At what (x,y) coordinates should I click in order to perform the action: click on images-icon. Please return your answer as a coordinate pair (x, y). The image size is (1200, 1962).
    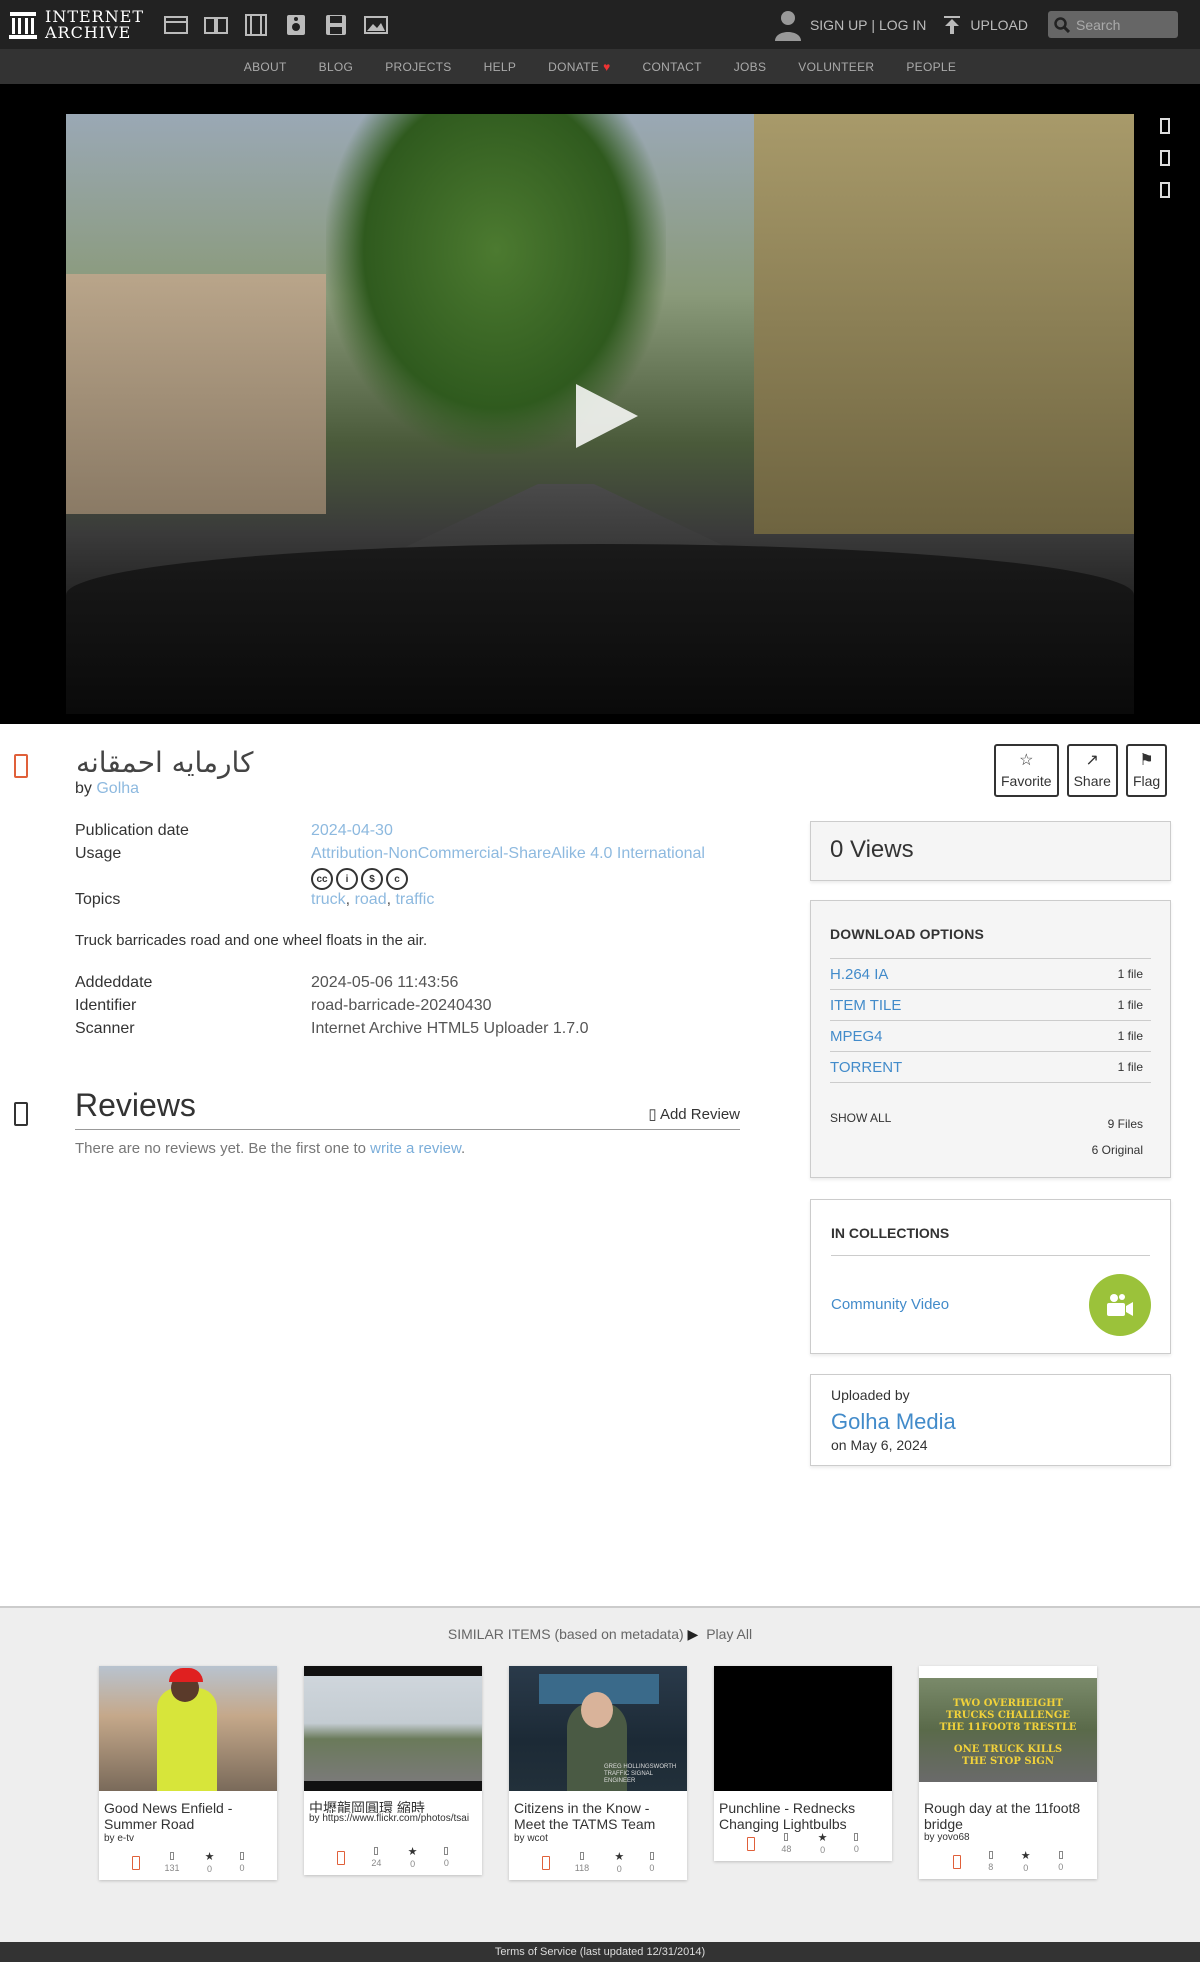
    Looking at the image, I should click on (376, 25).